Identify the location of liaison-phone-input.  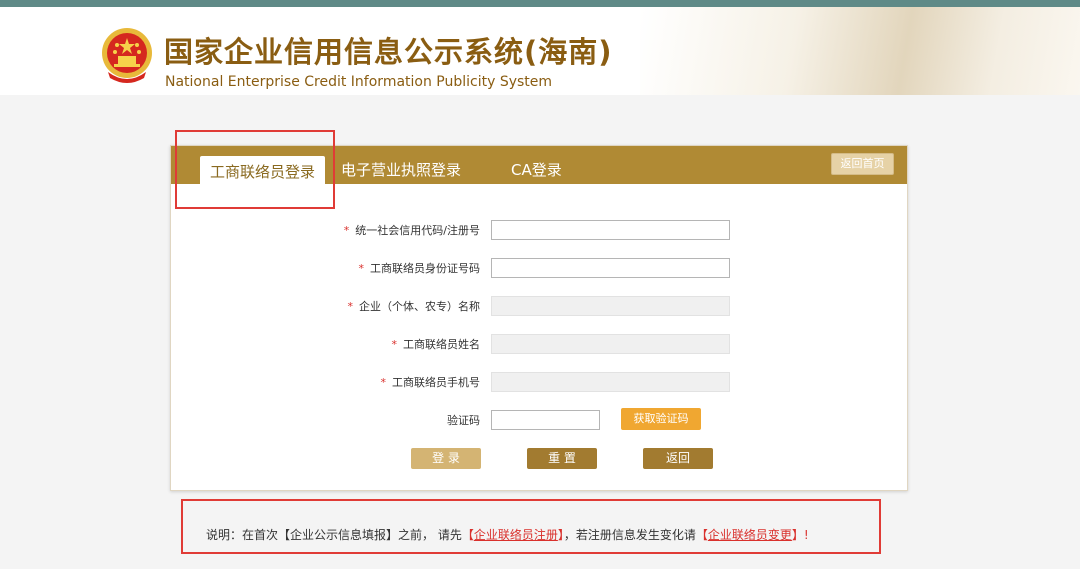
(610, 382).